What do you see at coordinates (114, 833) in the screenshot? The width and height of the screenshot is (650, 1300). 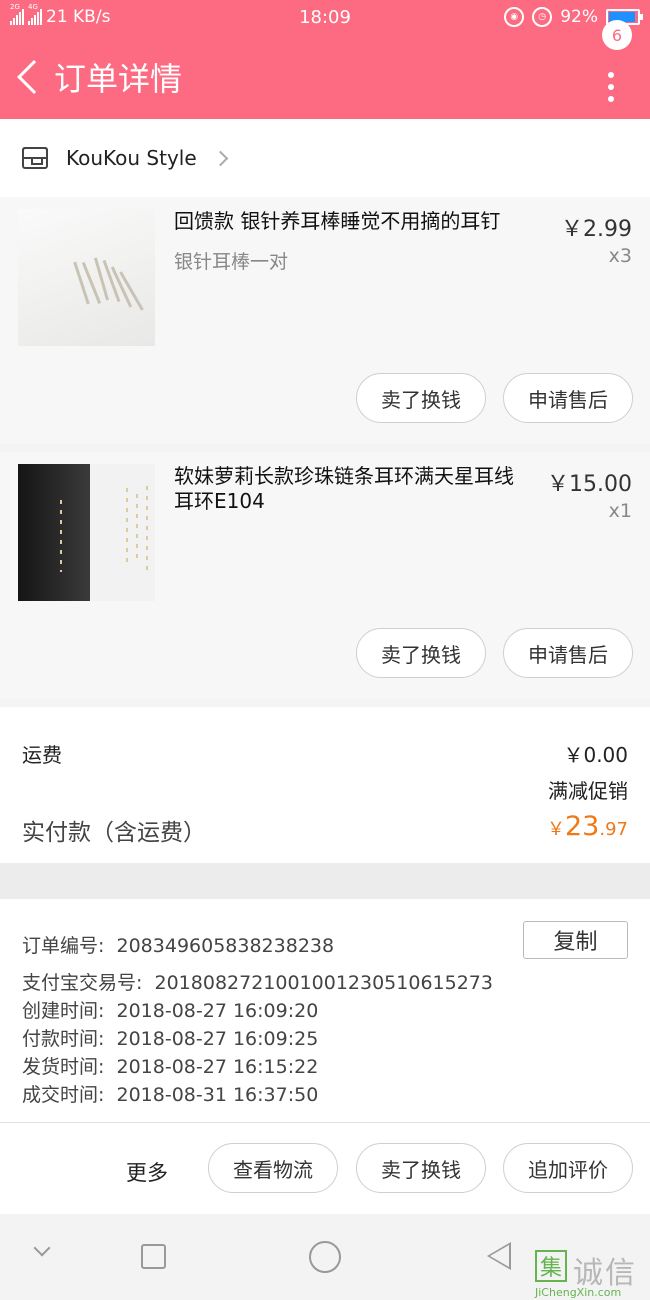 I see `paid-label: 实付款（含运费）` at bounding box center [114, 833].